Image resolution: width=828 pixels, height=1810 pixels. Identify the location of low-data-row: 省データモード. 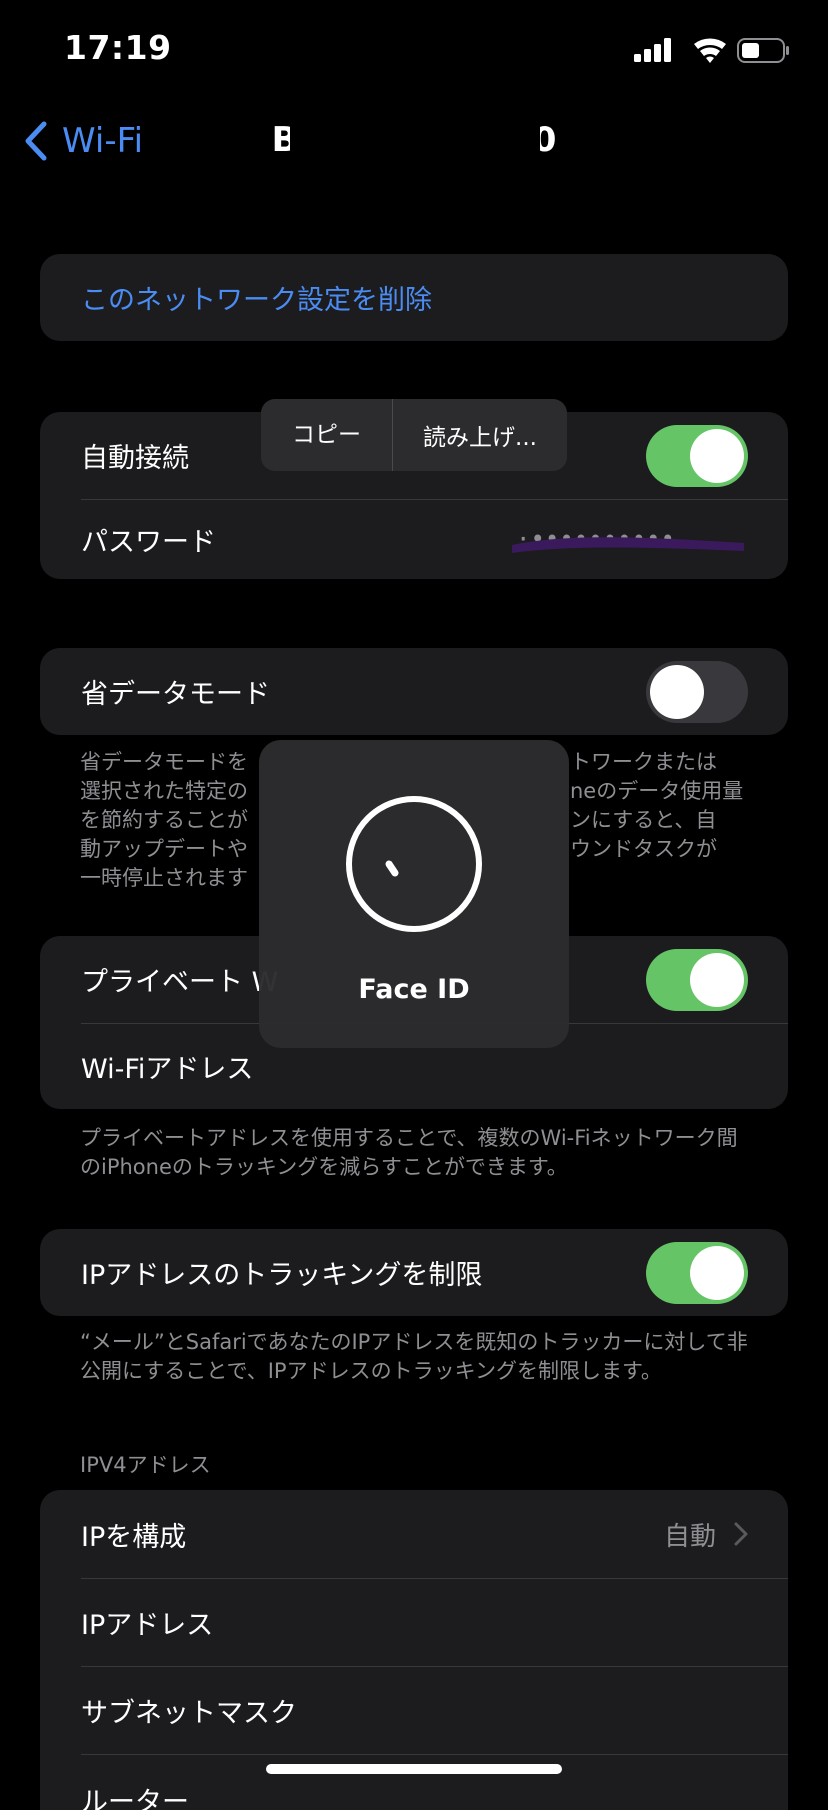
(414, 691).